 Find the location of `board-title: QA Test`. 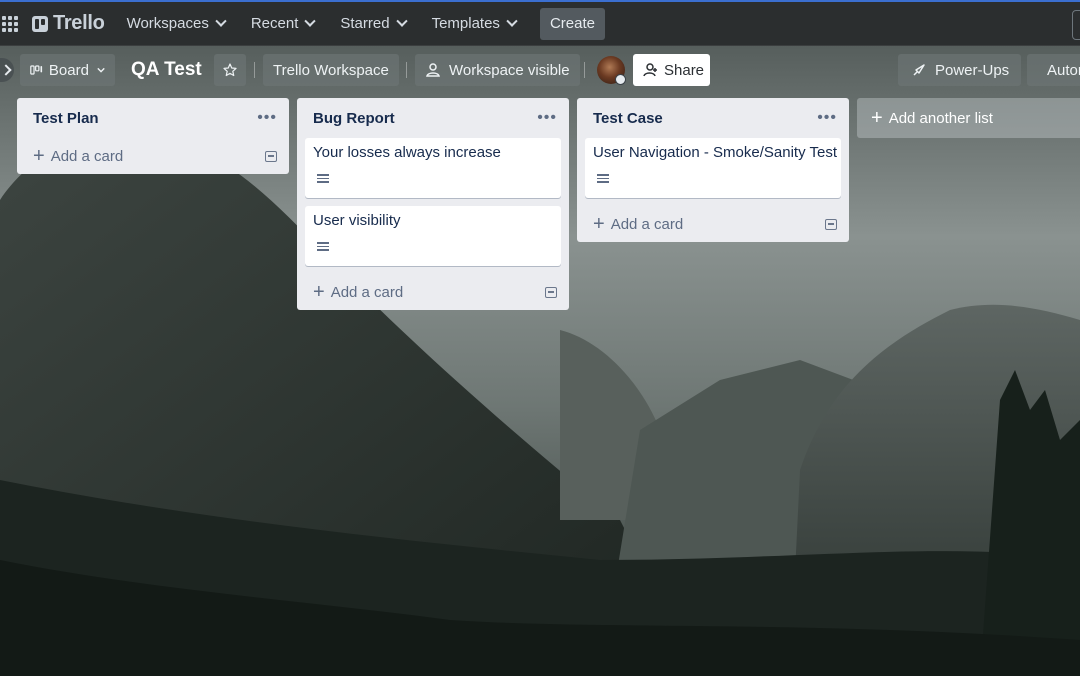

board-title: QA Test is located at coordinates (166, 70).